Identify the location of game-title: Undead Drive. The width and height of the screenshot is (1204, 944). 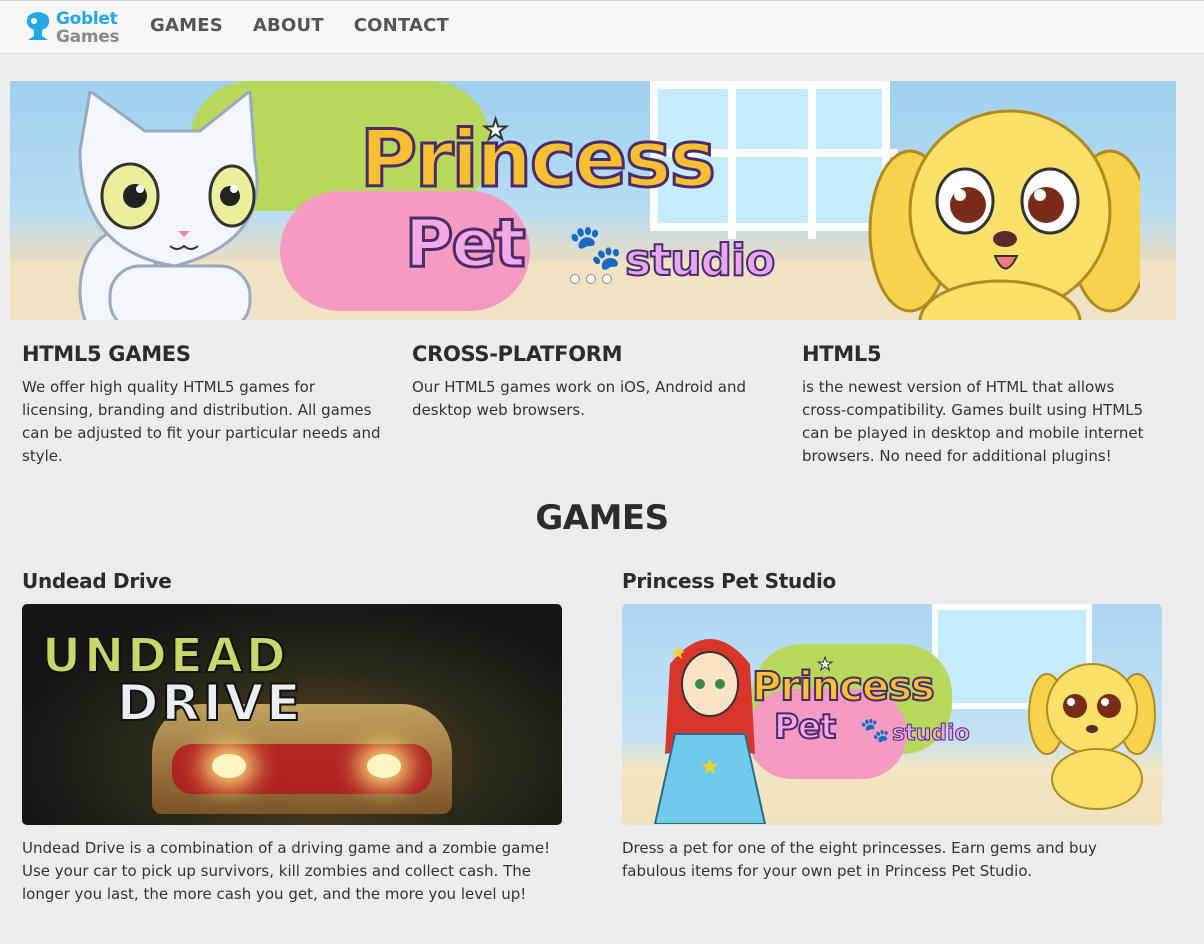
(294, 581).